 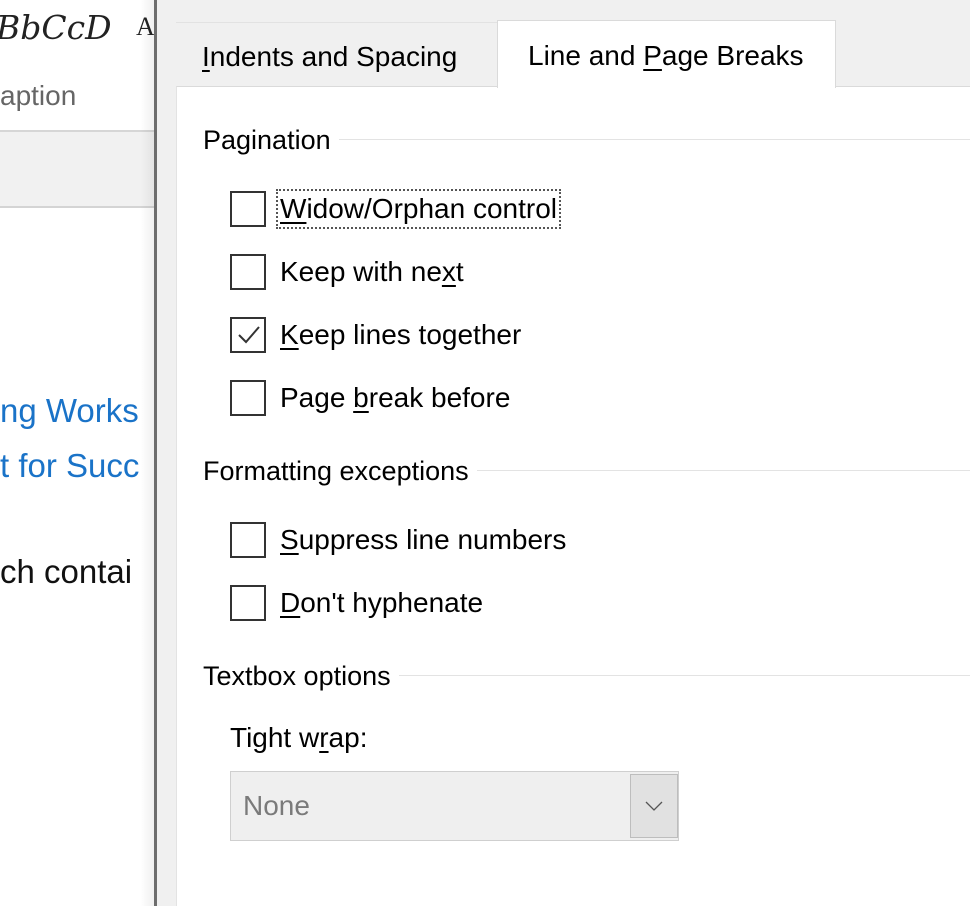 I want to click on dialog-shadow, so click(x=147, y=453).